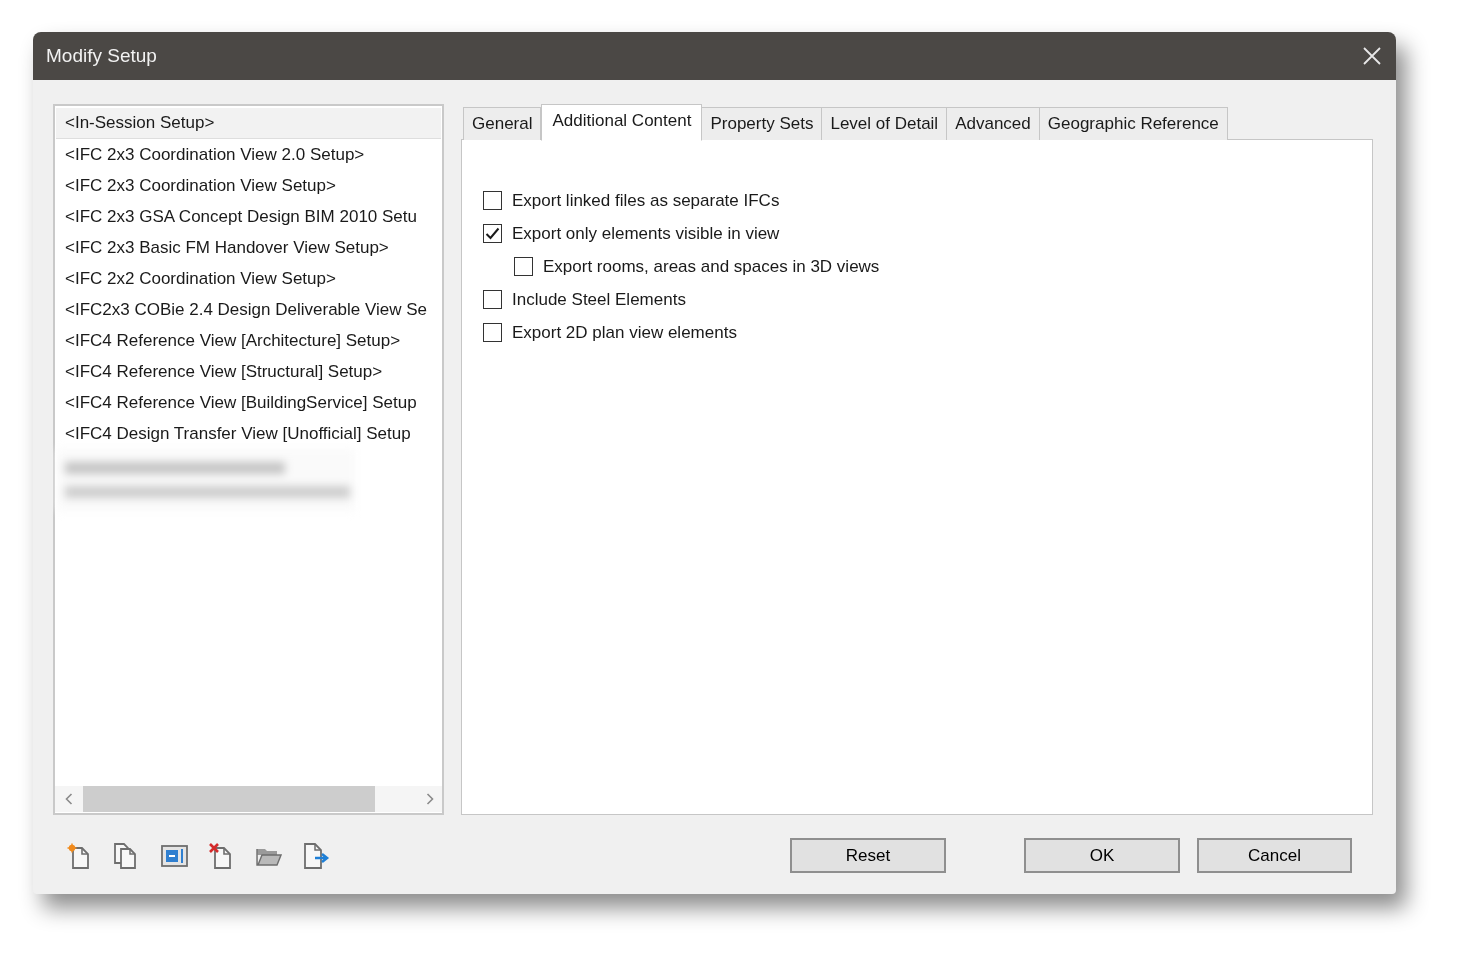 The height and width of the screenshot is (961, 1462). Describe the element at coordinates (1133, 123) in the screenshot. I see `tab: Geographic Reference` at that location.